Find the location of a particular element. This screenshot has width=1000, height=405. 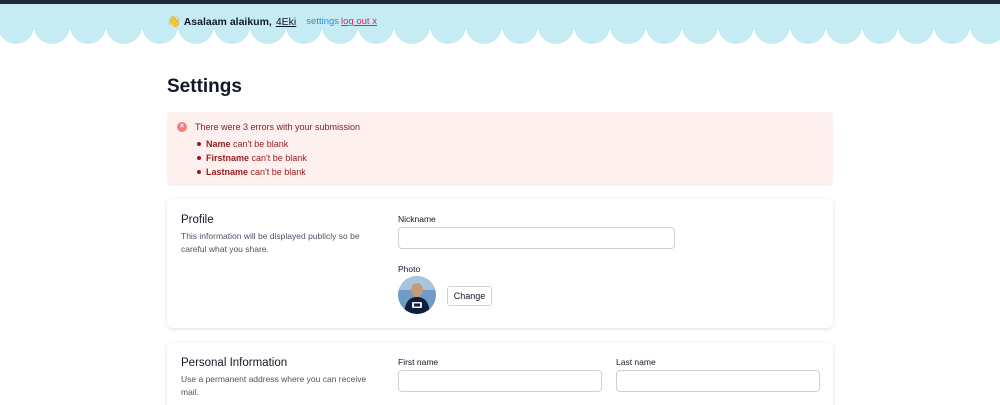

error-item: Firstname can't be blank is located at coordinates (251, 158).